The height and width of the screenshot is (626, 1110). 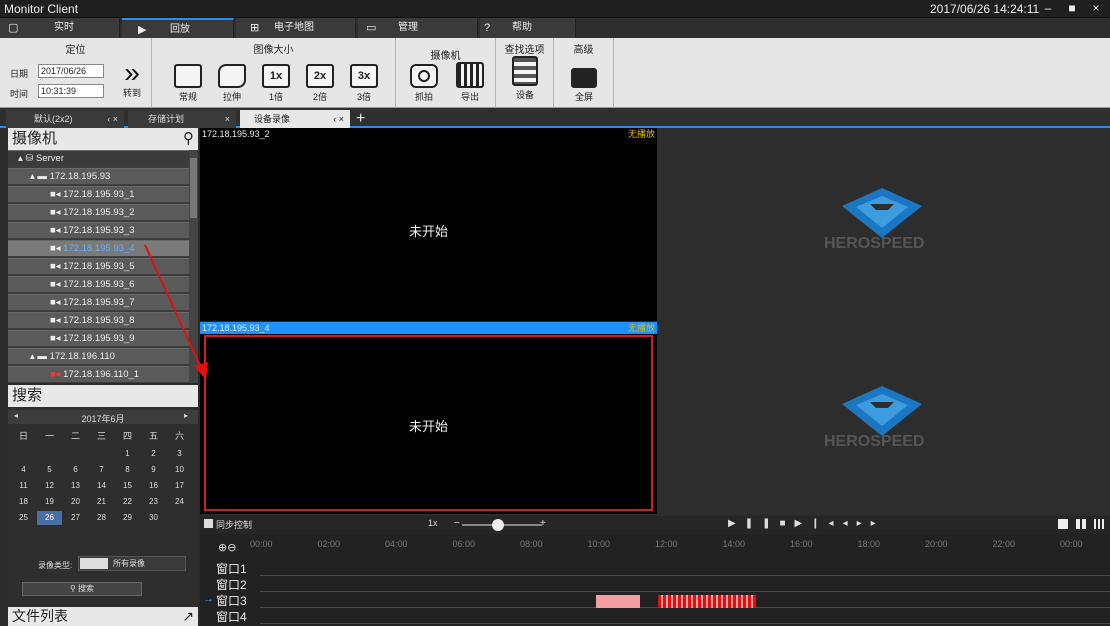 What do you see at coordinates (295, 119) in the screenshot?
I see `viewtab-device-record: 设备录像 ‹ ×` at bounding box center [295, 119].